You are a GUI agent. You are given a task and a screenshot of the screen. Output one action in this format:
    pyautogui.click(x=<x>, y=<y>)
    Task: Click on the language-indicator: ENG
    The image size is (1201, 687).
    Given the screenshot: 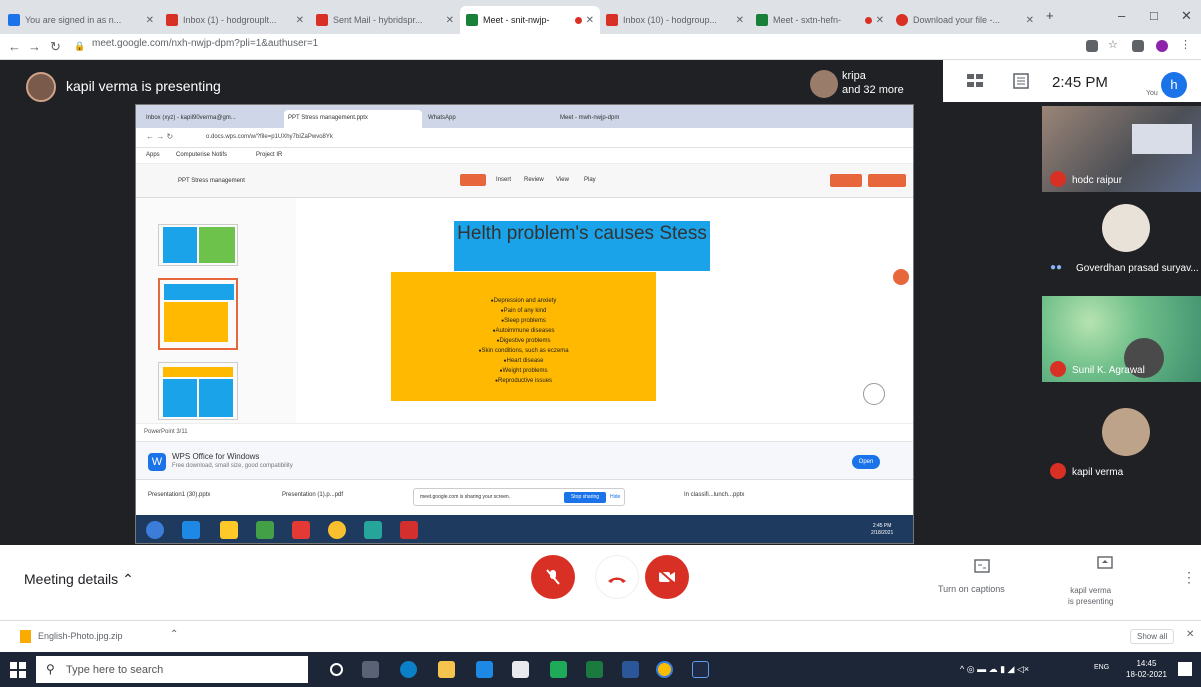 What is the action you would take?
    pyautogui.click(x=1101, y=667)
    